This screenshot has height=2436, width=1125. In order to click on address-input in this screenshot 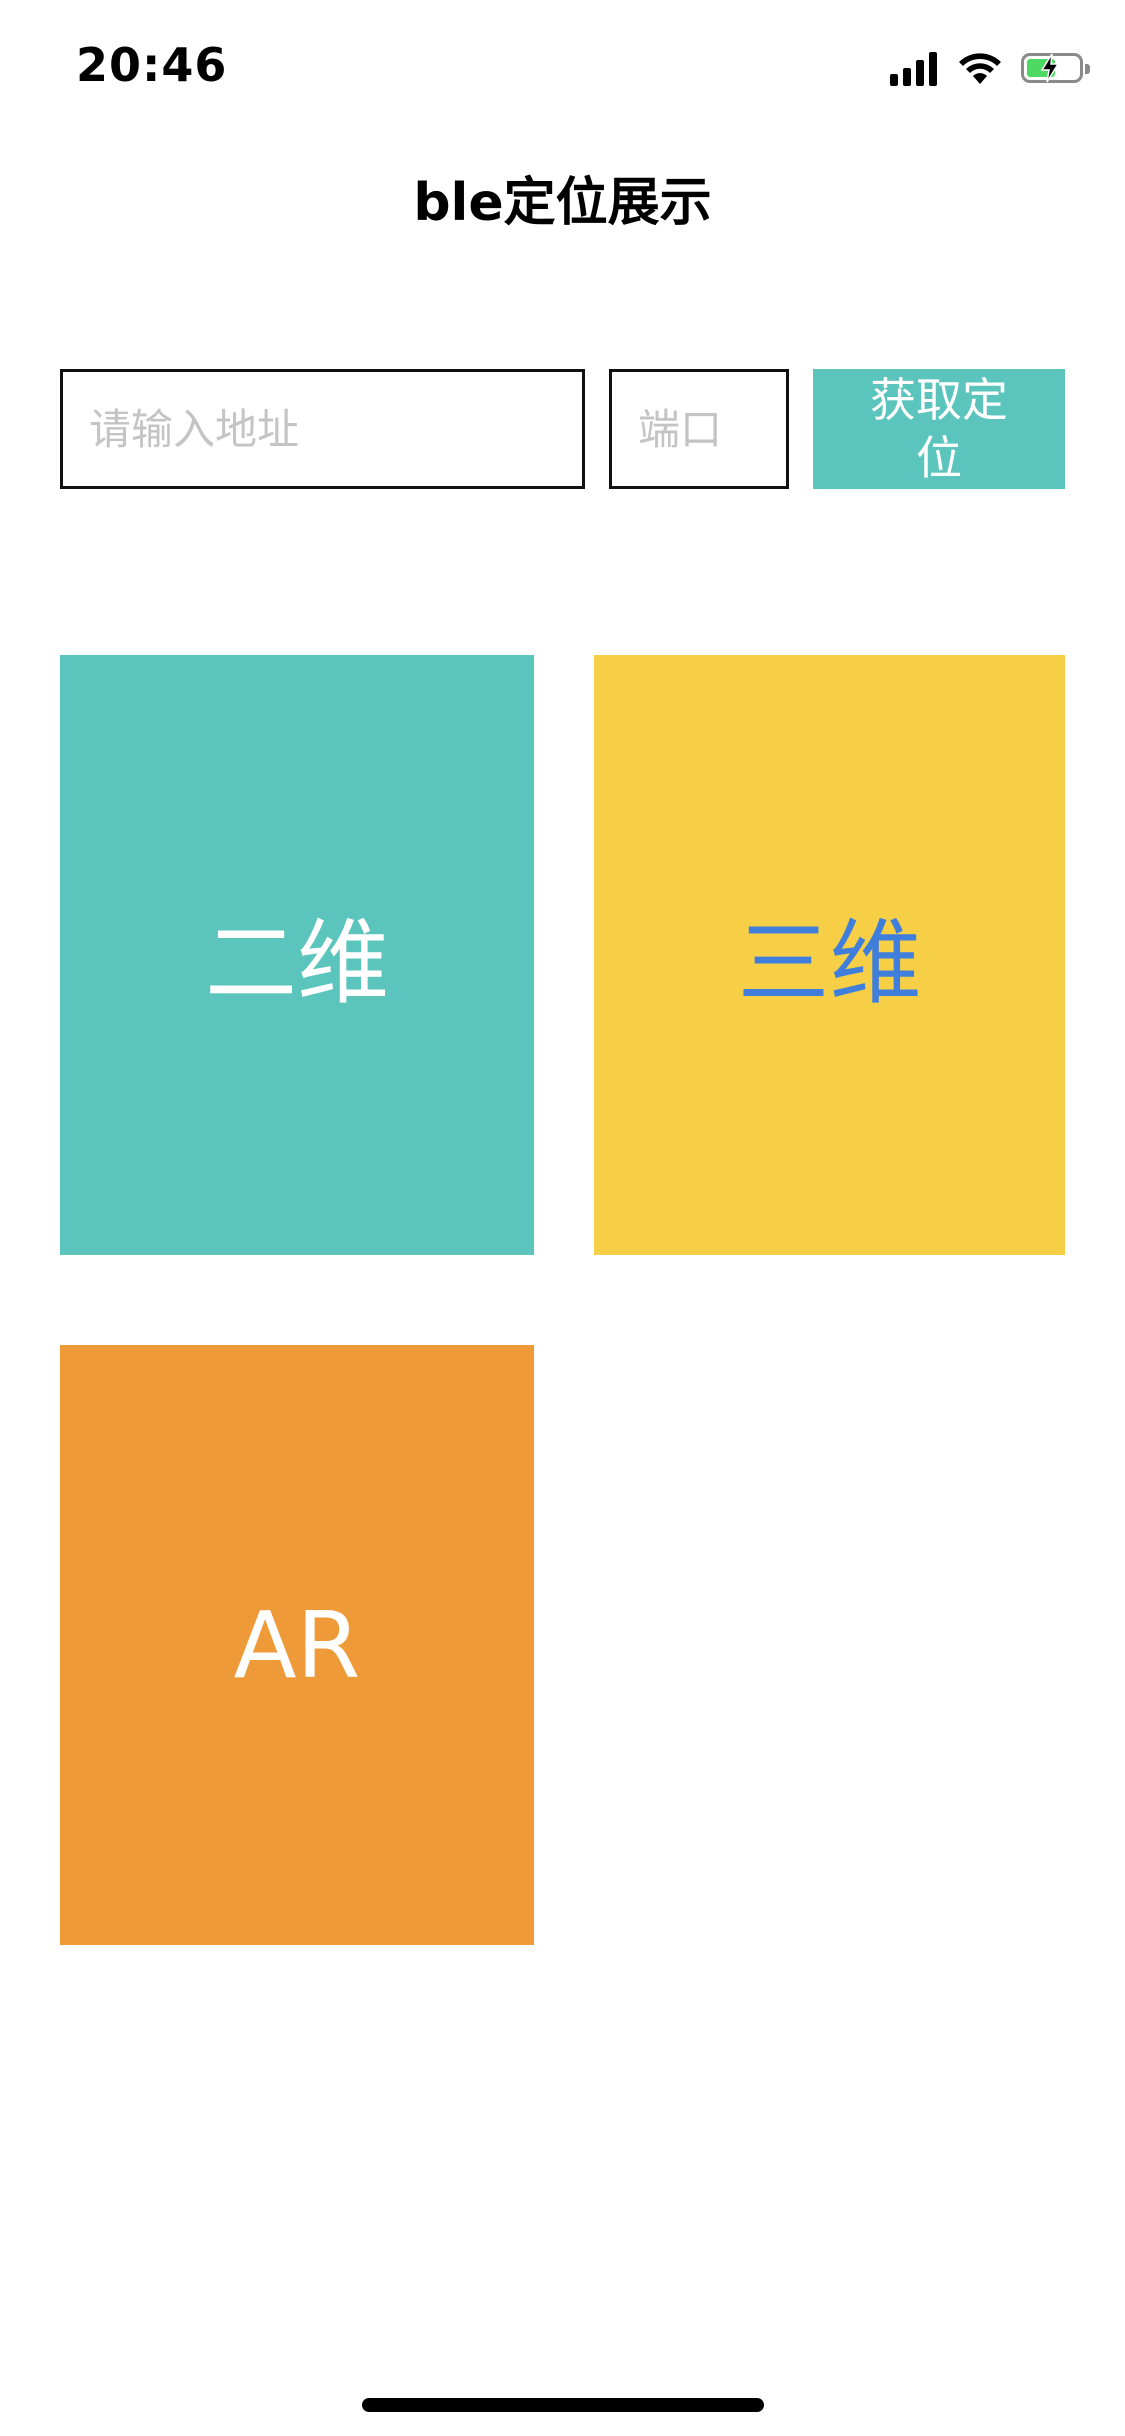, I will do `click(322, 429)`.